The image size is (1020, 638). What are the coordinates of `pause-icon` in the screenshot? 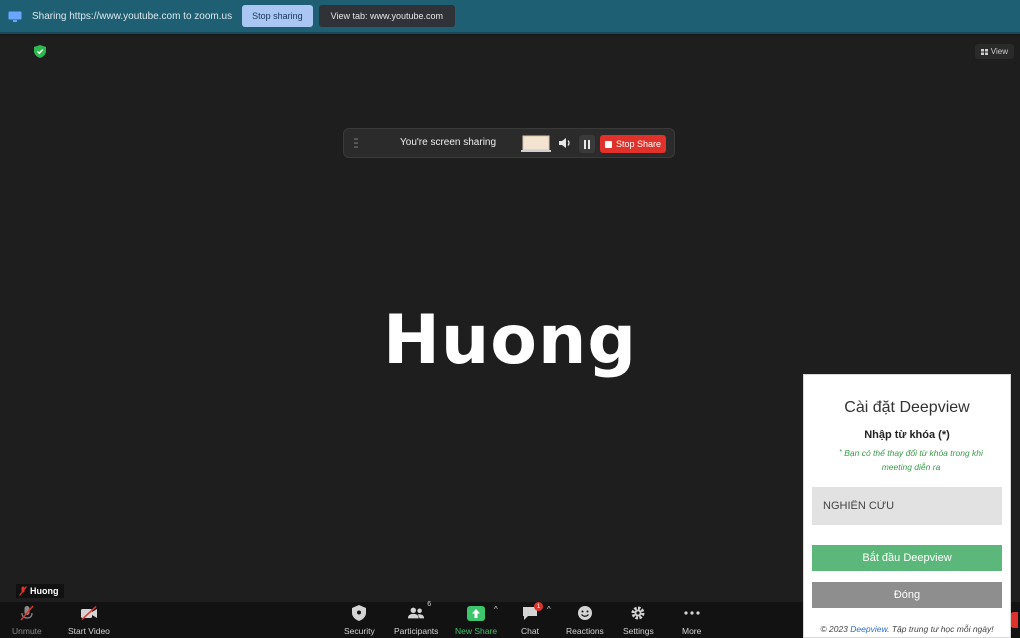 It's located at (587, 144).